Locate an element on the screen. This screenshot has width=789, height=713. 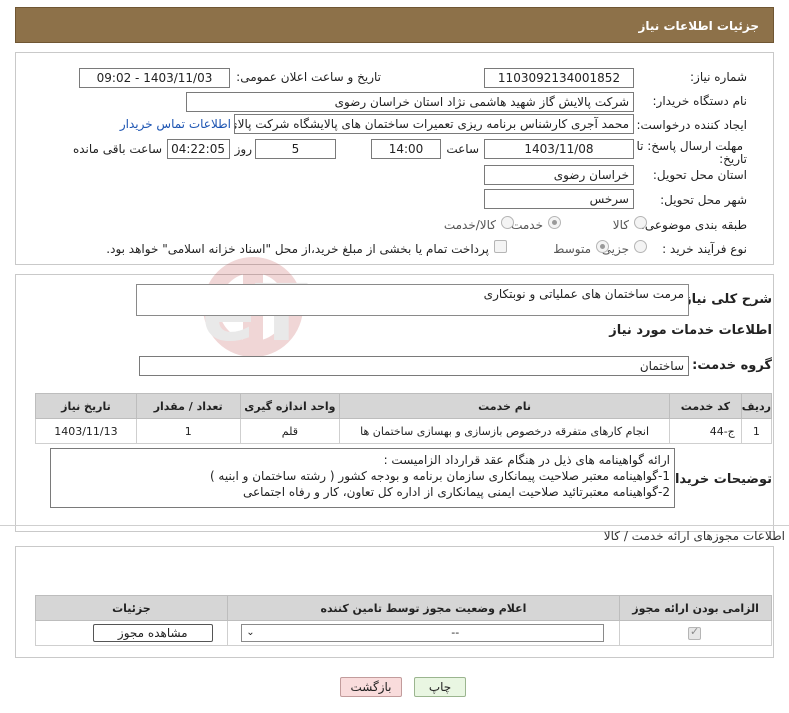
summary-field: مرمت ساختمان های عملیاتی و نوبتکاری is located at coordinates (412, 300).